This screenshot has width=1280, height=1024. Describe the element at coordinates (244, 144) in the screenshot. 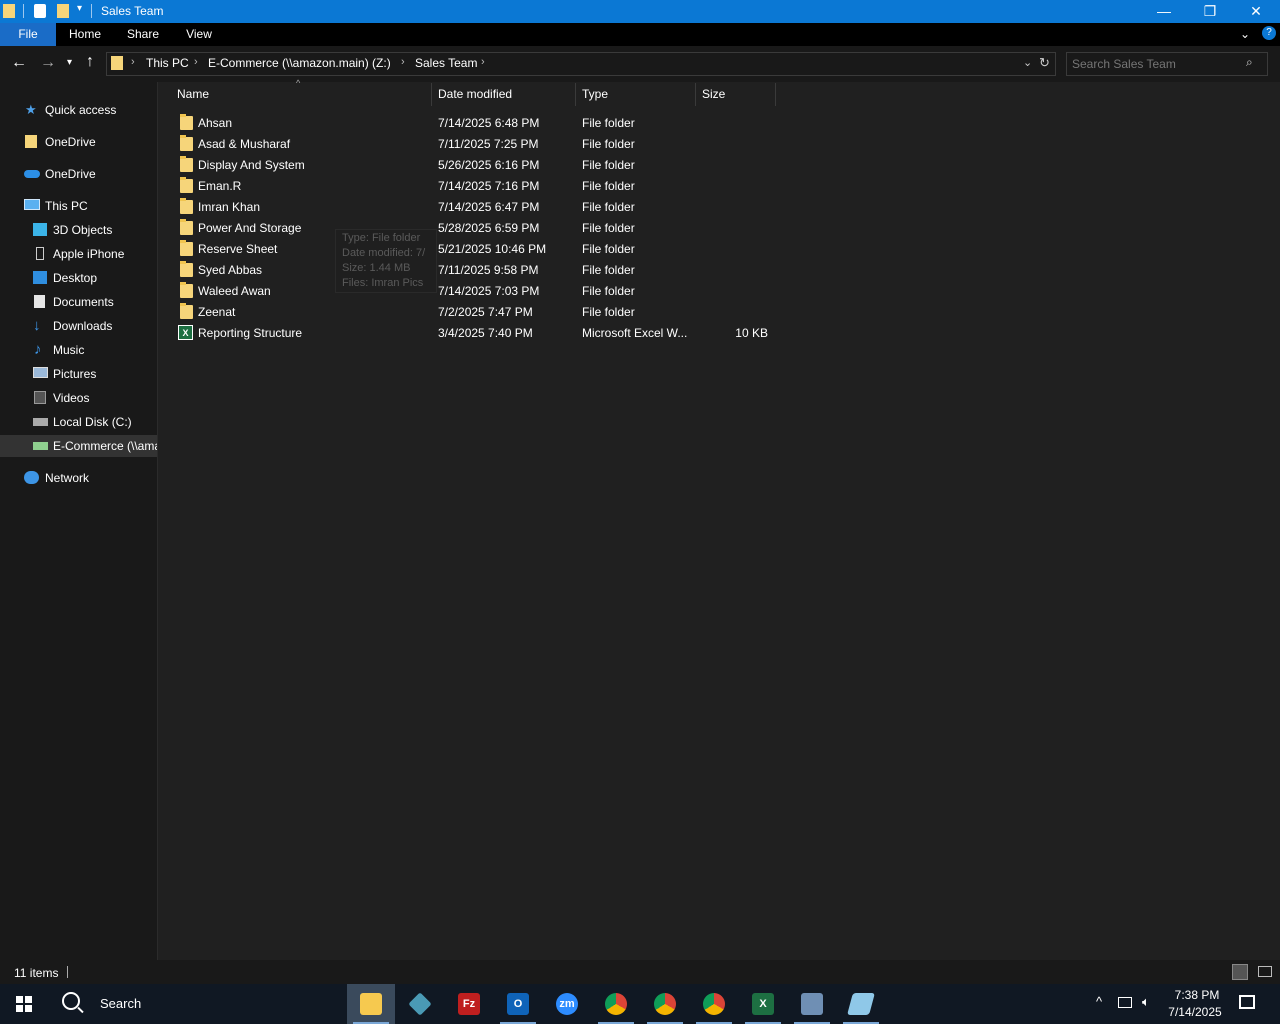

I see `file-name: Asad & Musharaf` at that location.